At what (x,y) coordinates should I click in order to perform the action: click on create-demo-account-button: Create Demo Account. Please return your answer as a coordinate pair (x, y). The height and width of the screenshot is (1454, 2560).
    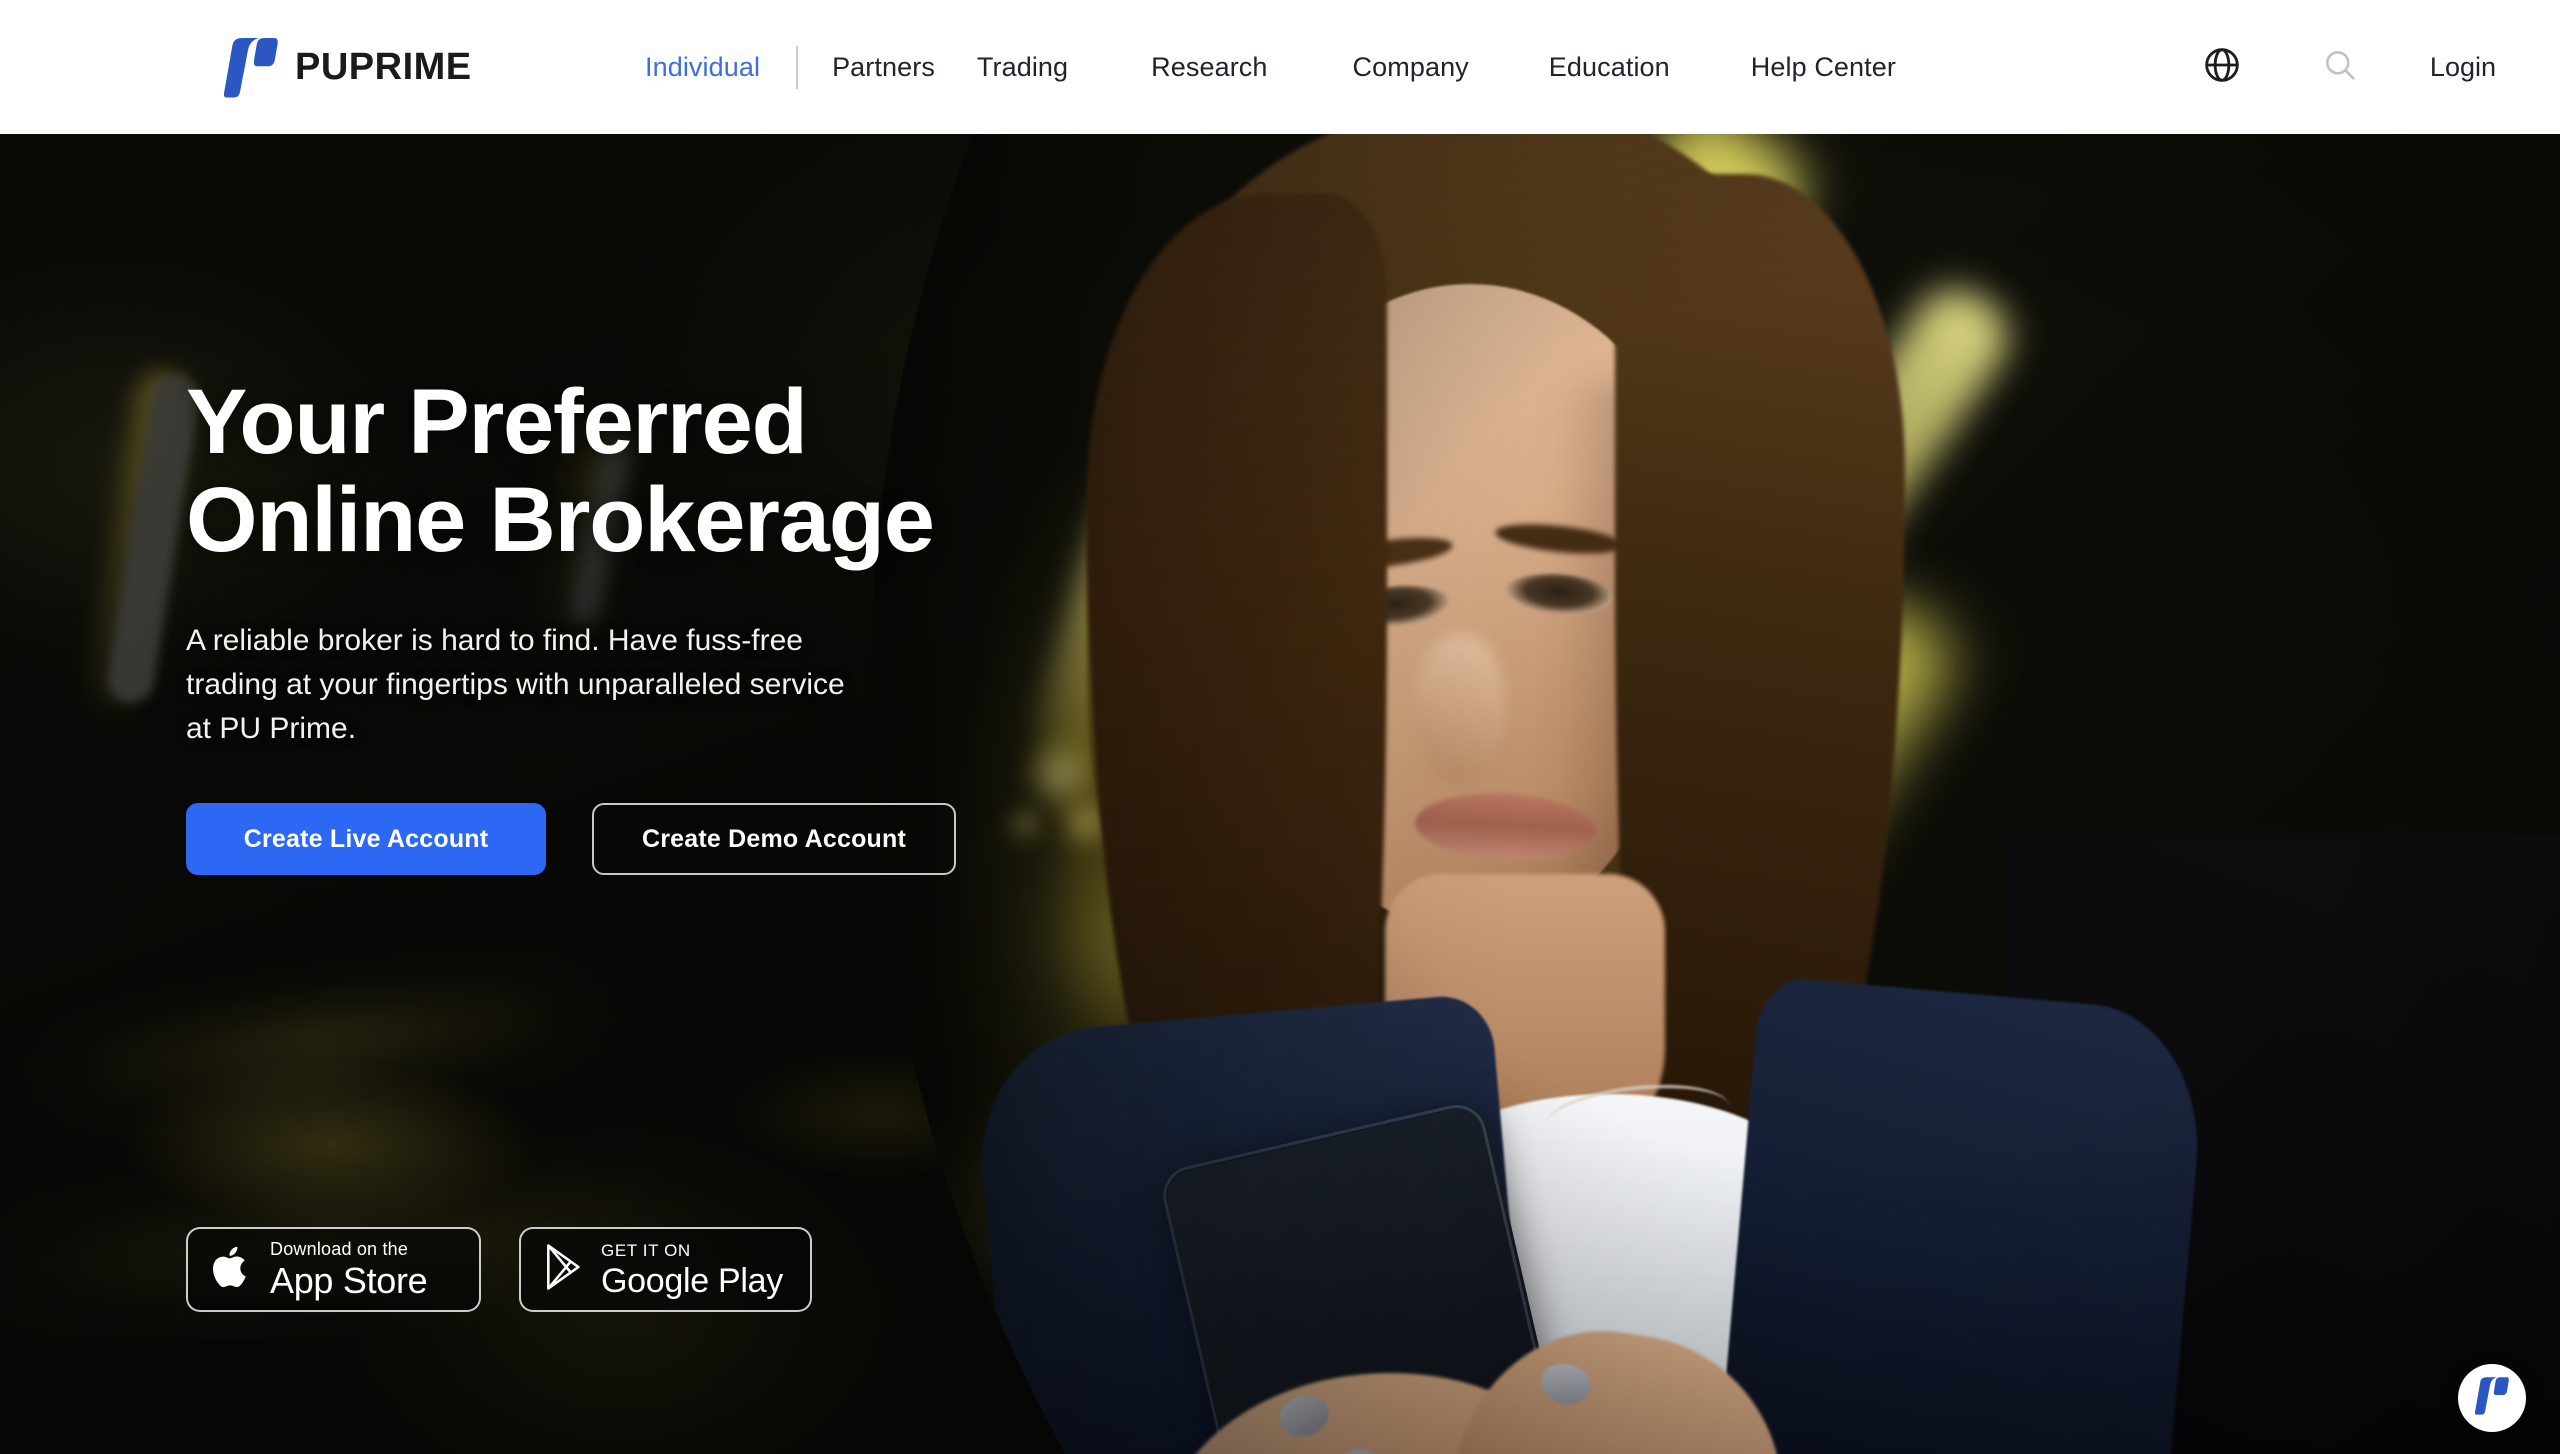
    Looking at the image, I should click on (774, 839).